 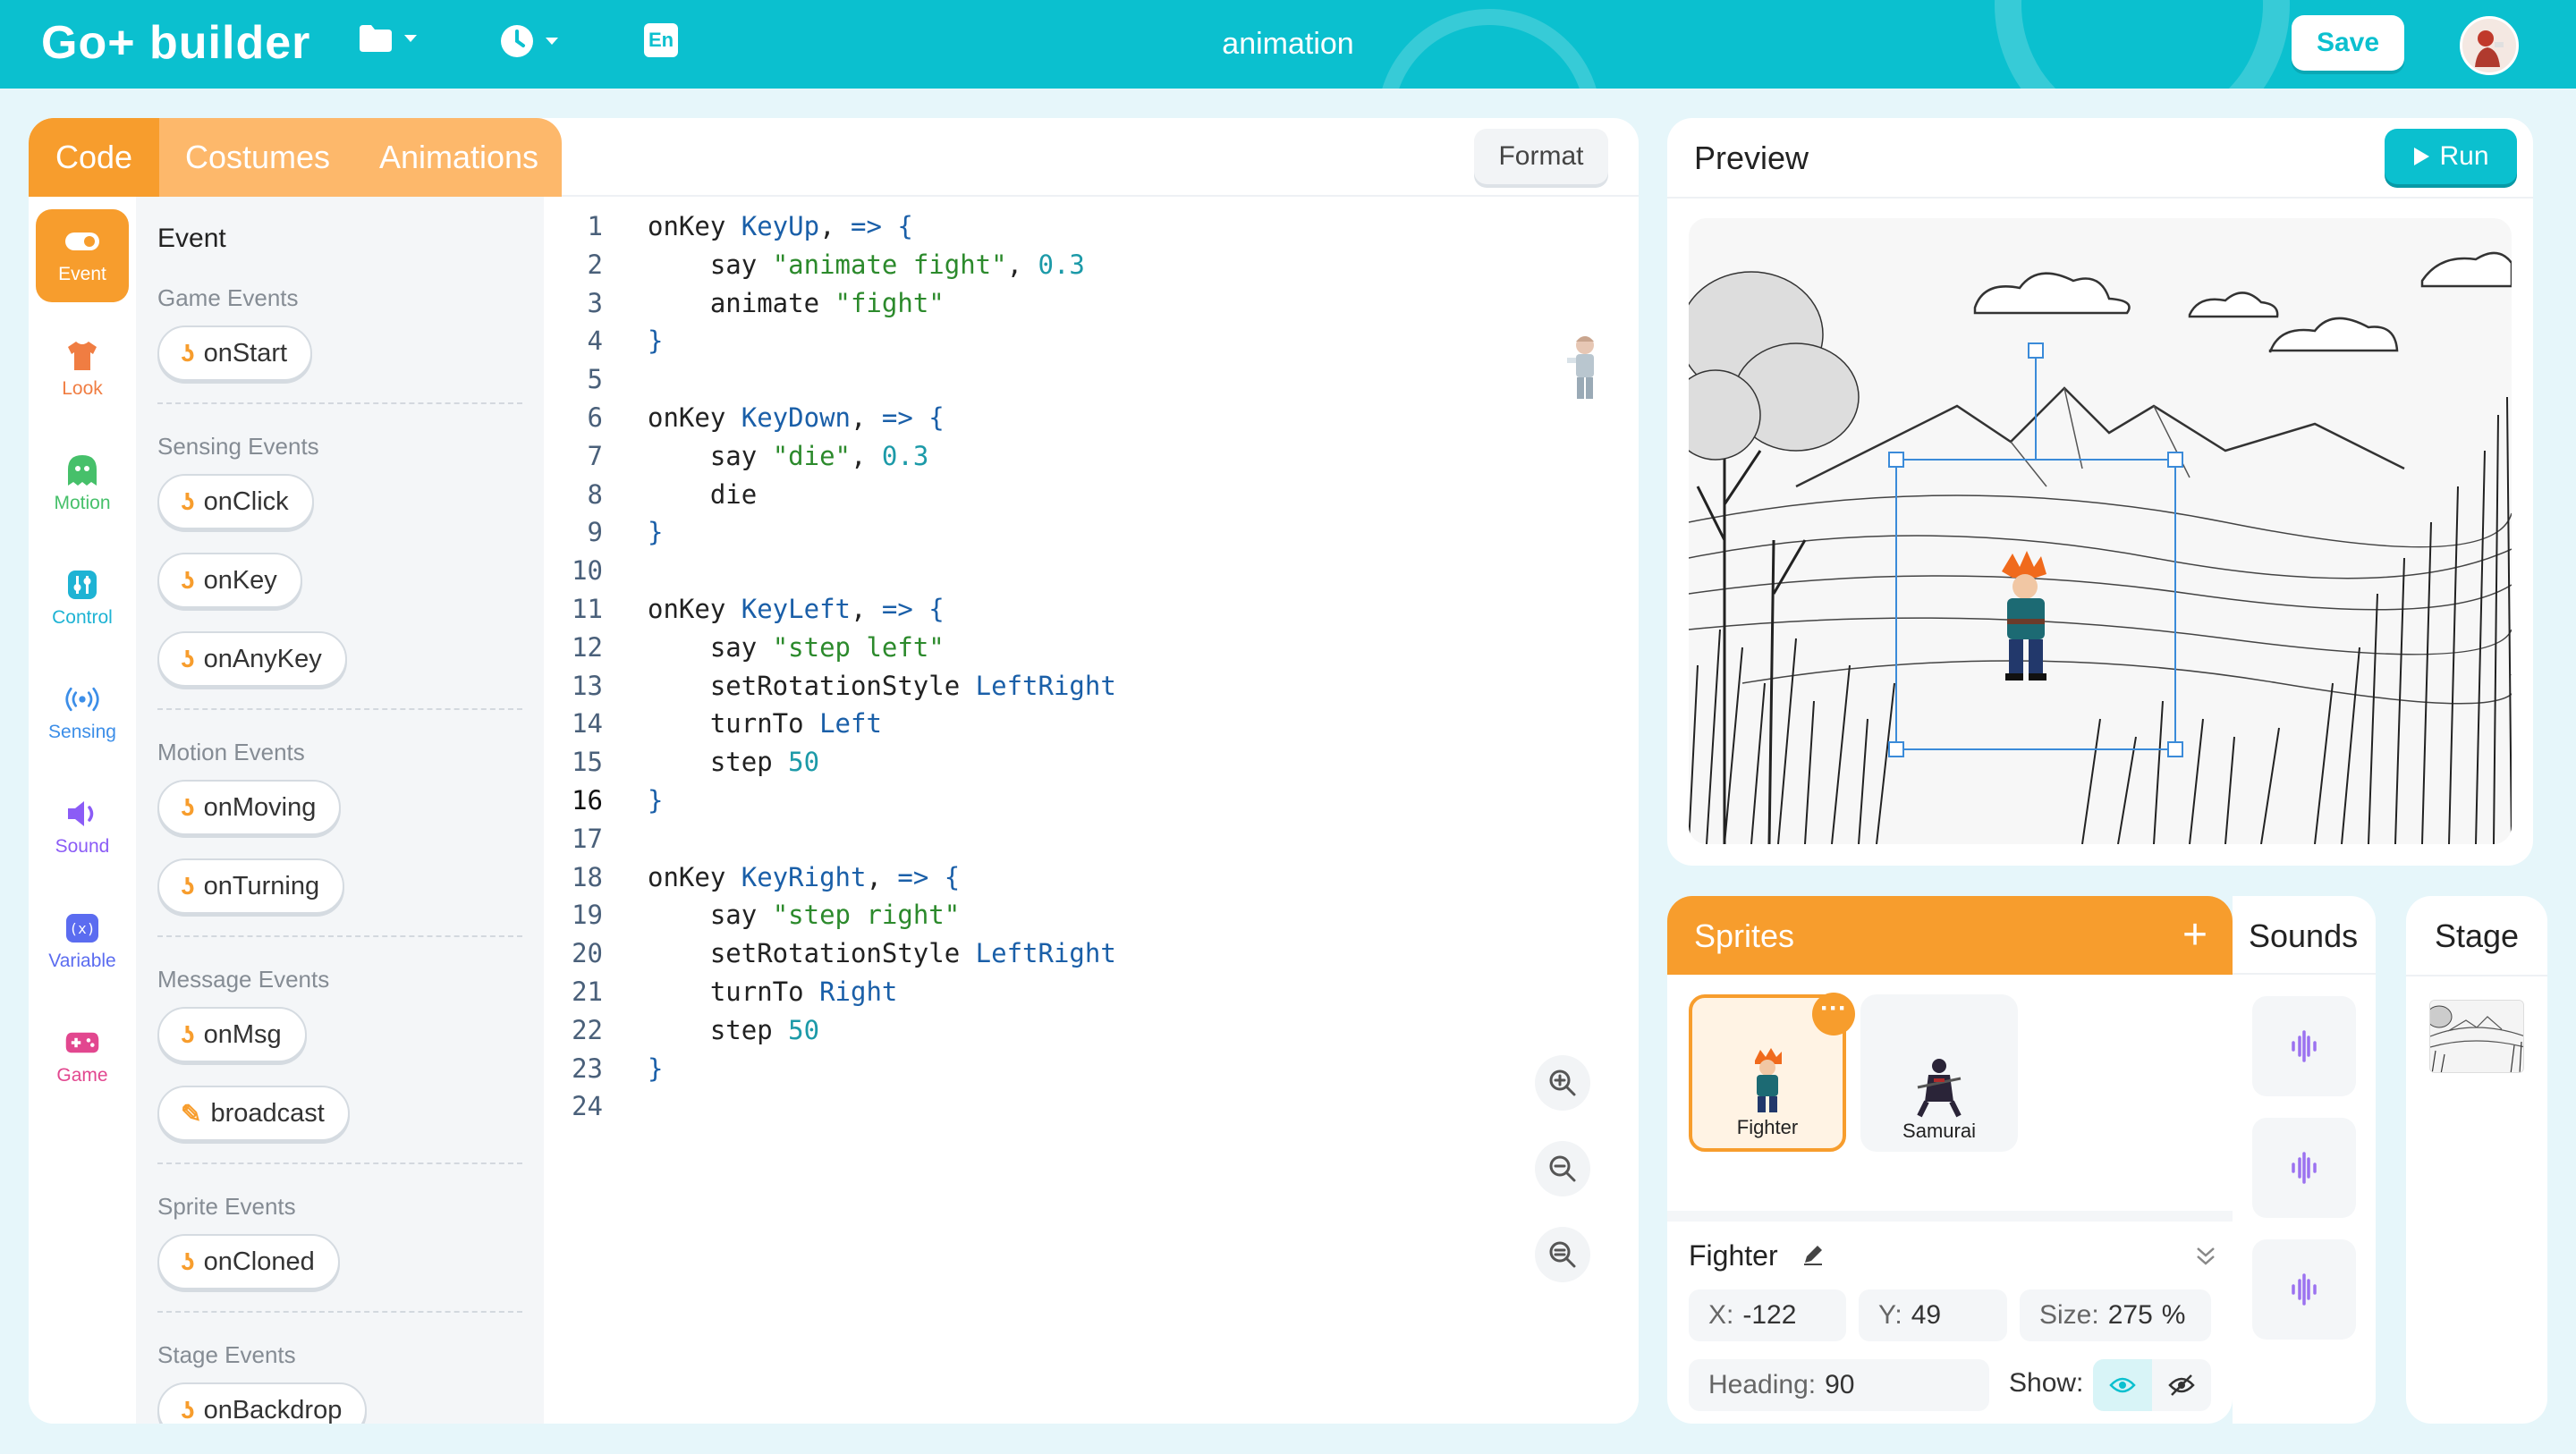 I want to click on run-button: Run, so click(x=2451, y=156).